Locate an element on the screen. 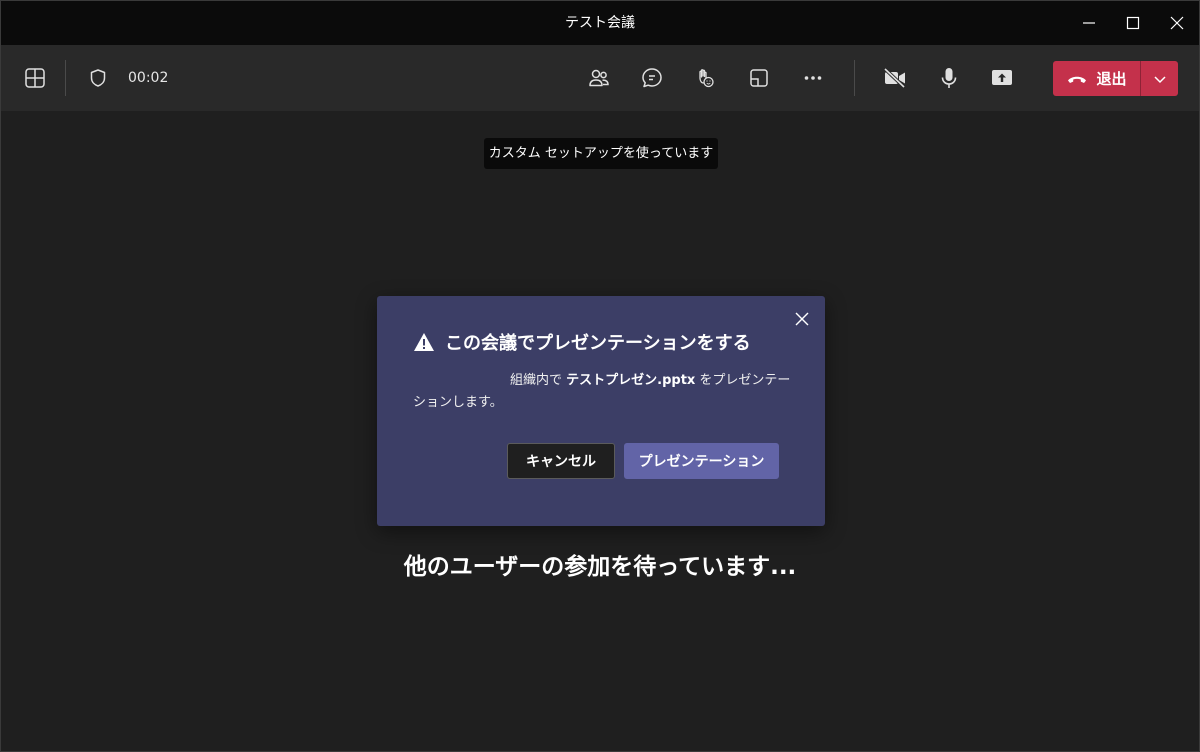 The height and width of the screenshot is (752, 1200). leave-button: 退出 is located at coordinates (1097, 78).